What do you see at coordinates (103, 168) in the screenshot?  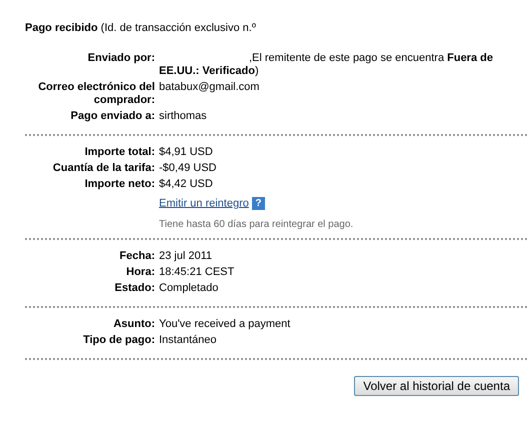 I see `field-label: Cuantía de la tarifa:` at bounding box center [103, 168].